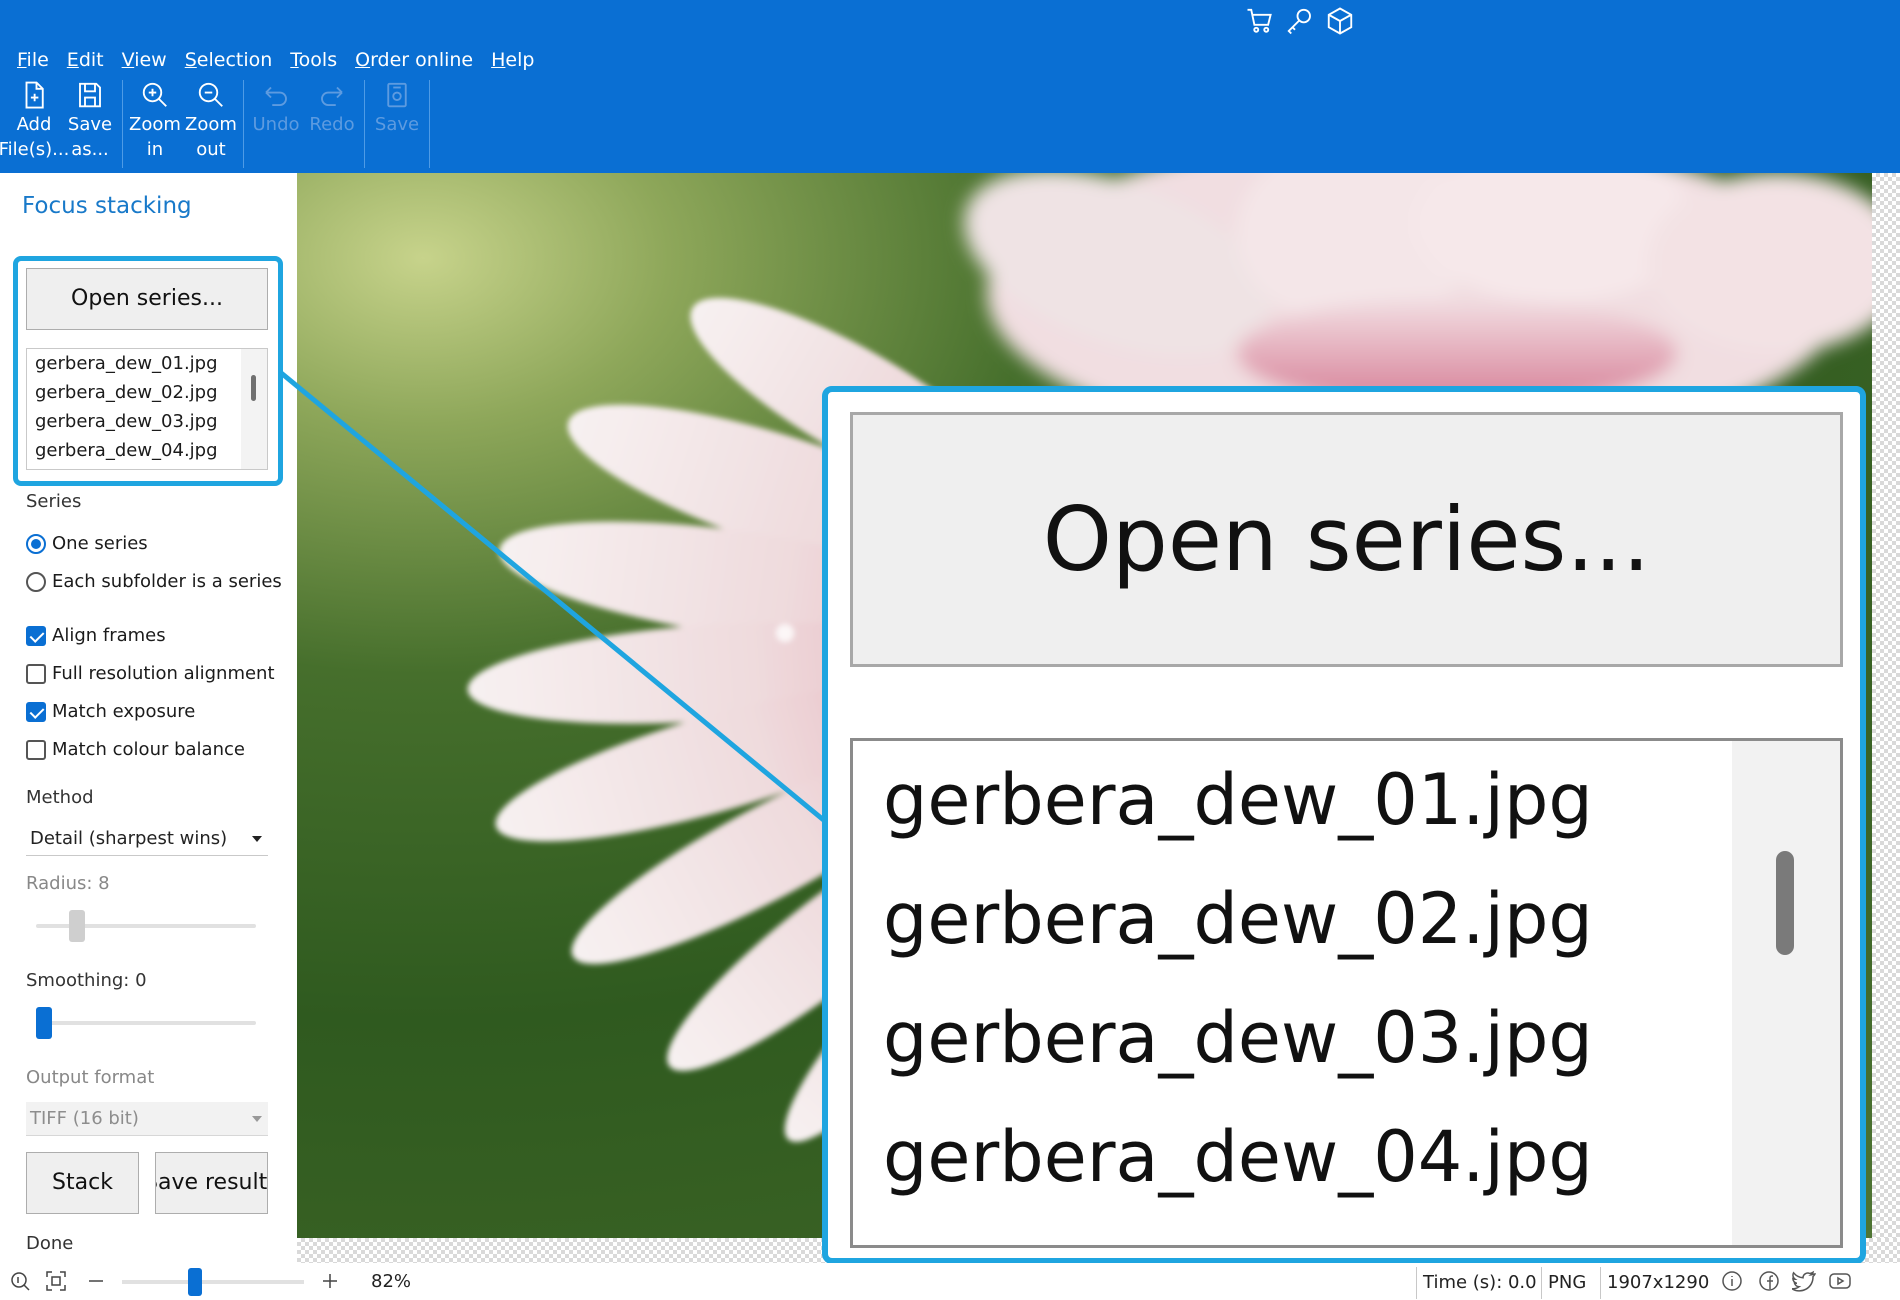 The width and height of the screenshot is (1900, 1300). Describe the element at coordinates (1785, 903) in the screenshot. I see `file-list-scroll-thumb-zoomed` at that location.